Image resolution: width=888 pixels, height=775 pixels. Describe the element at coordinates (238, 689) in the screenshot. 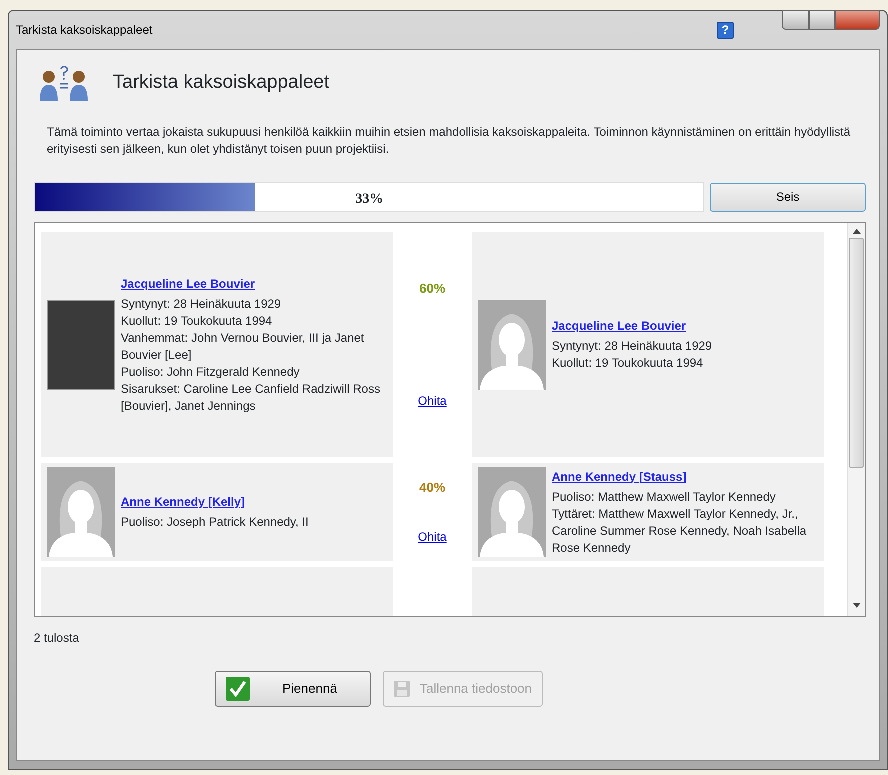

I see `checkmark-icon` at that location.